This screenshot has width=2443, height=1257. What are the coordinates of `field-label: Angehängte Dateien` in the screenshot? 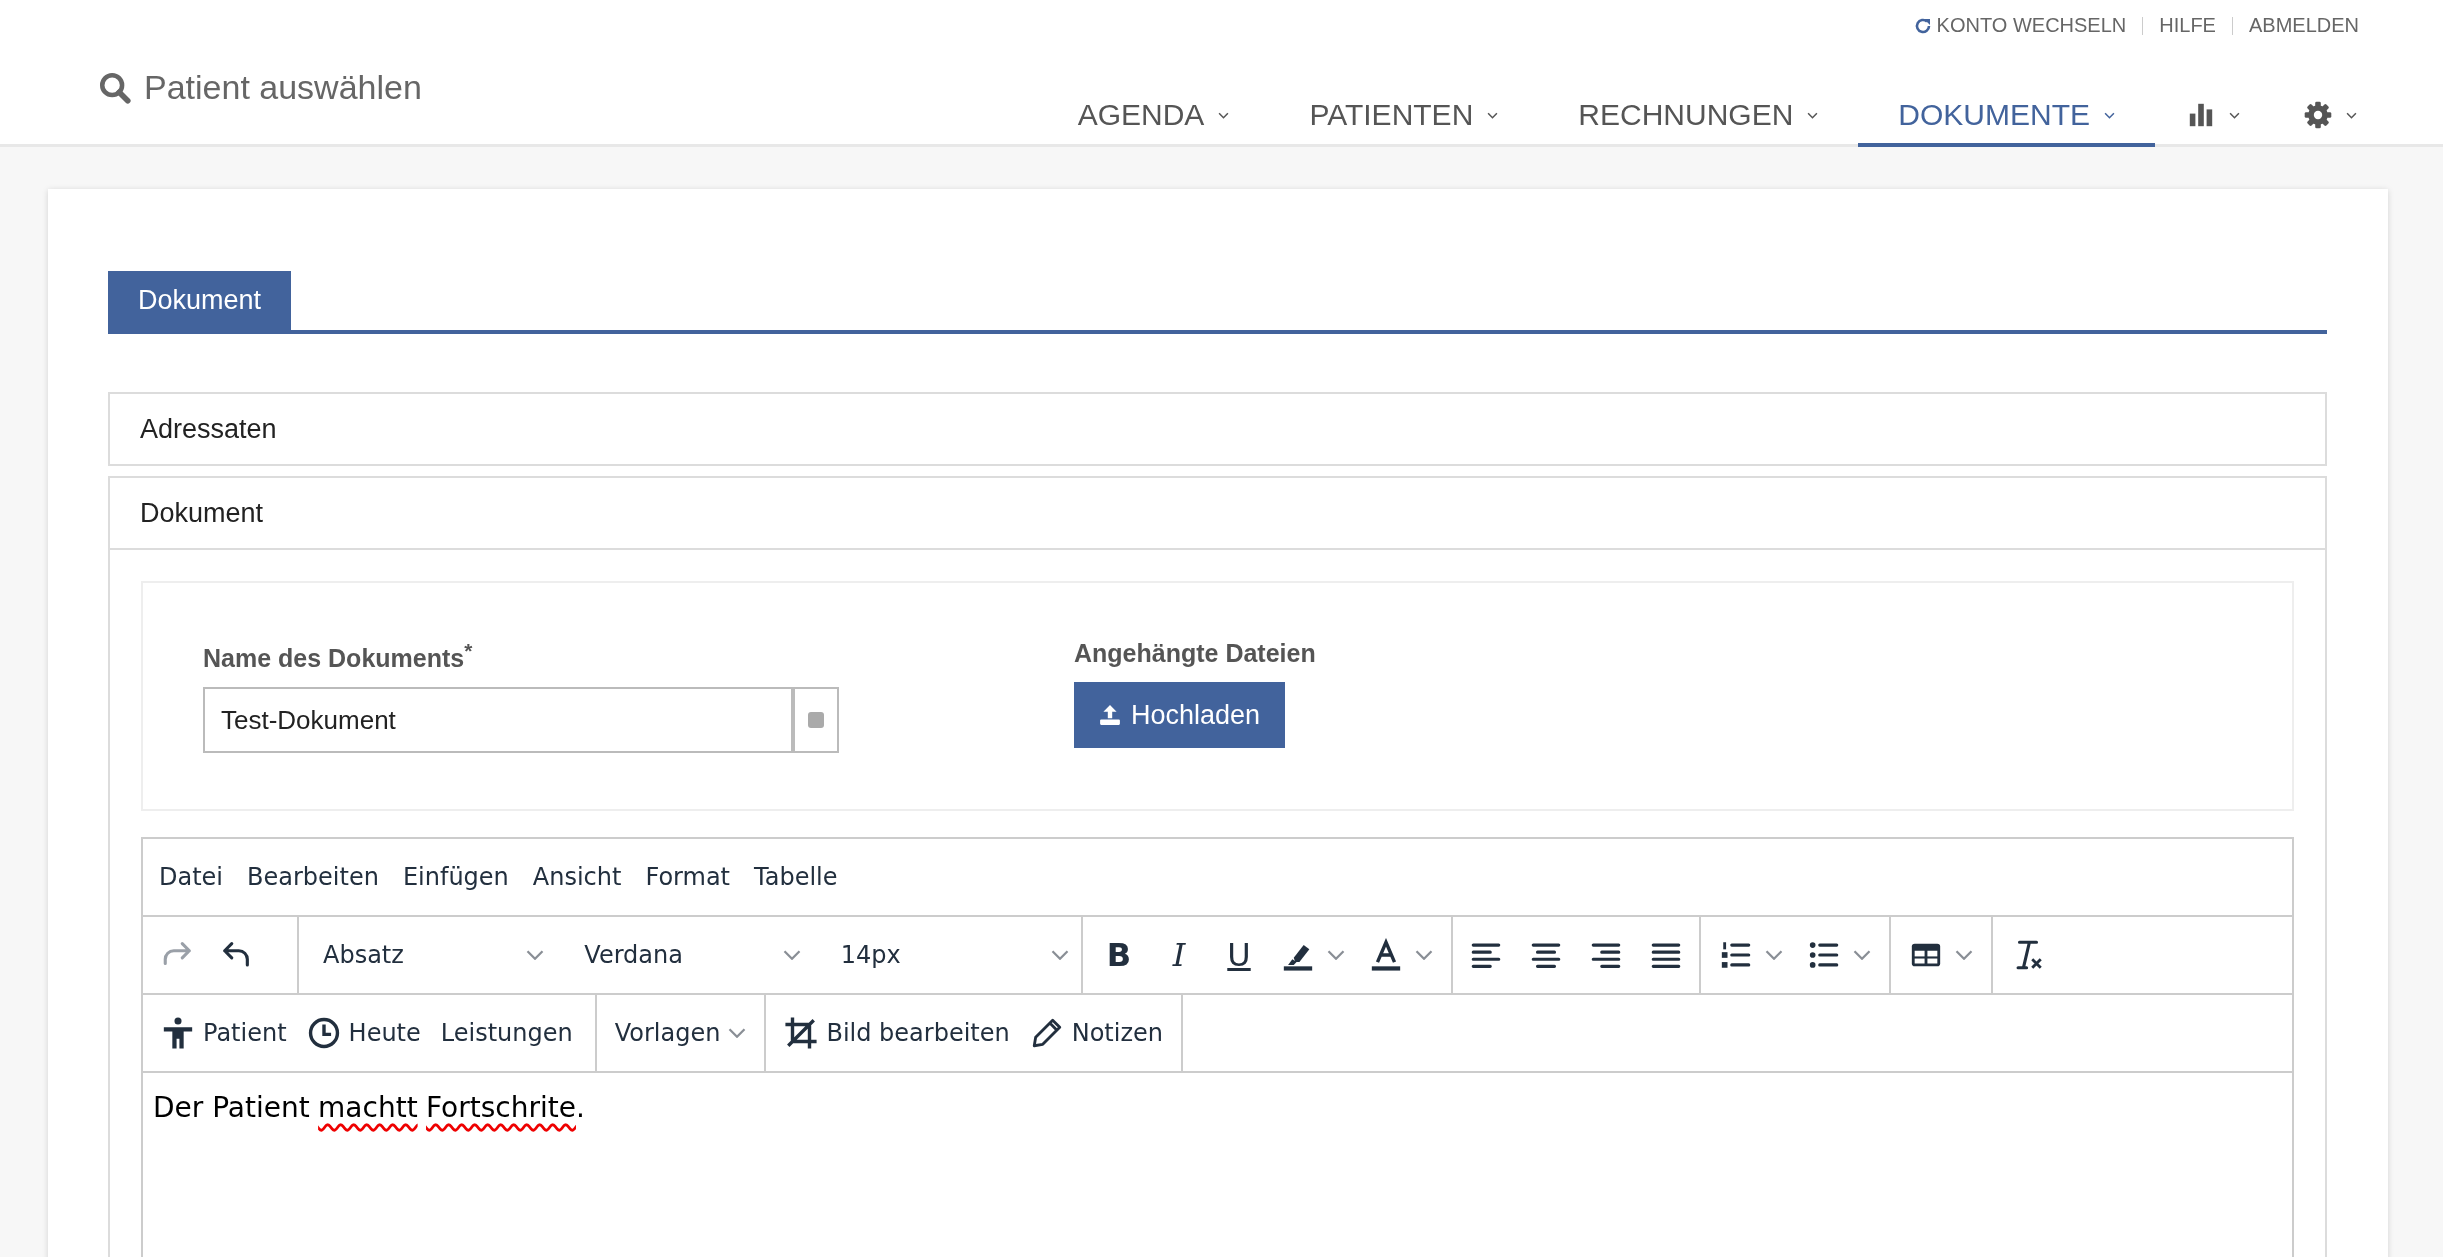 It's located at (1195, 653).